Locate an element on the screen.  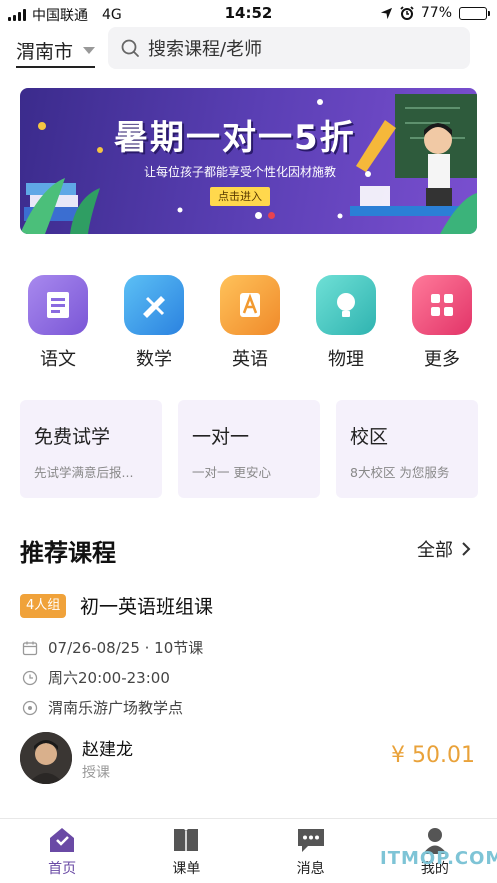
banner-pagination is located at coordinates (265, 215).